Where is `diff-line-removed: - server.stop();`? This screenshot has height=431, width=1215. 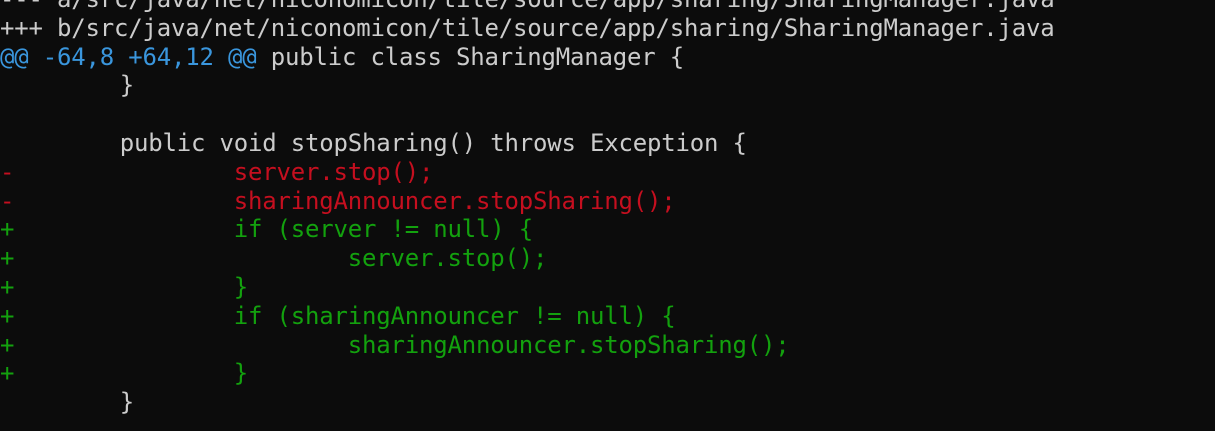
diff-line-removed: - server.stop(); is located at coordinates (527, 172).